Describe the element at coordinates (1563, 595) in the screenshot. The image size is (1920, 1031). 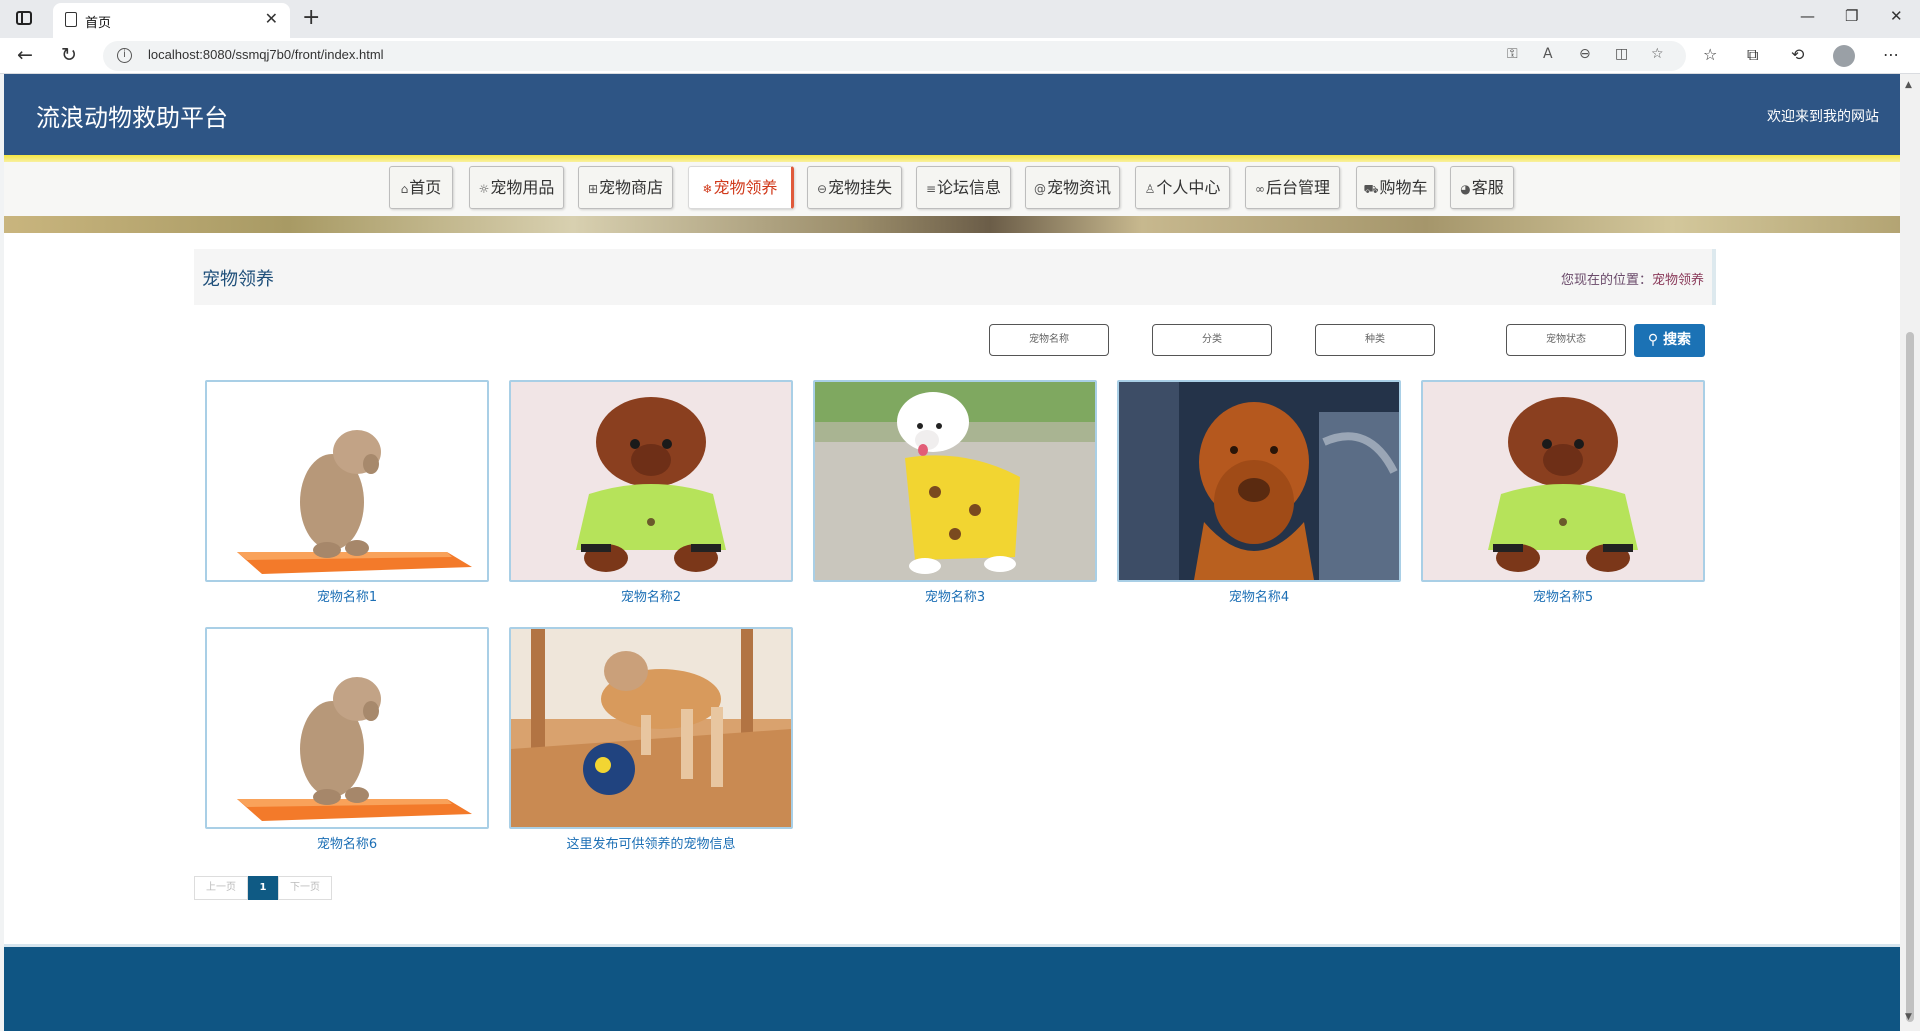
I see `pet-name: 宠物名称5` at that location.